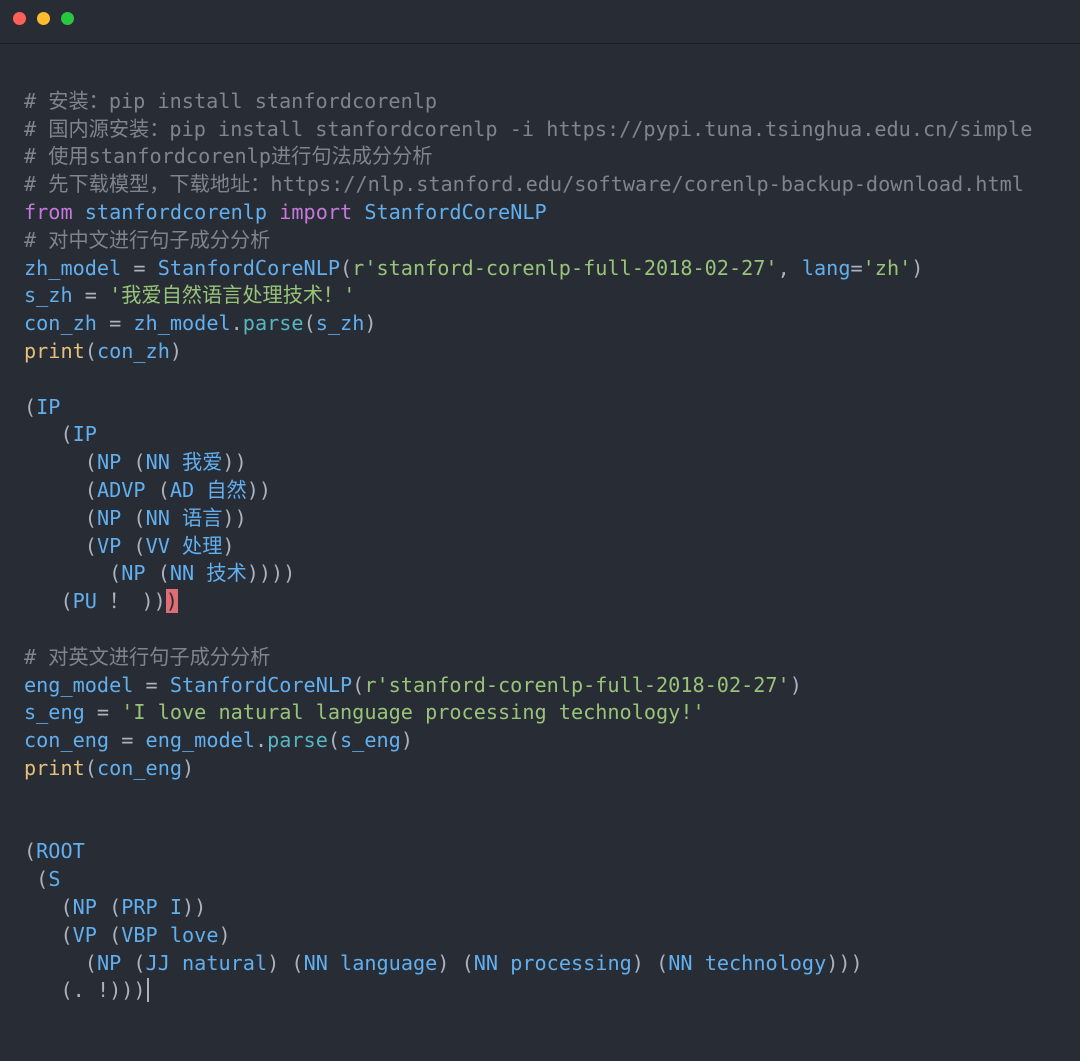 The image size is (1080, 1061). Describe the element at coordinates (54, 767) in the screenshot. I see `print-function: print` at that location.